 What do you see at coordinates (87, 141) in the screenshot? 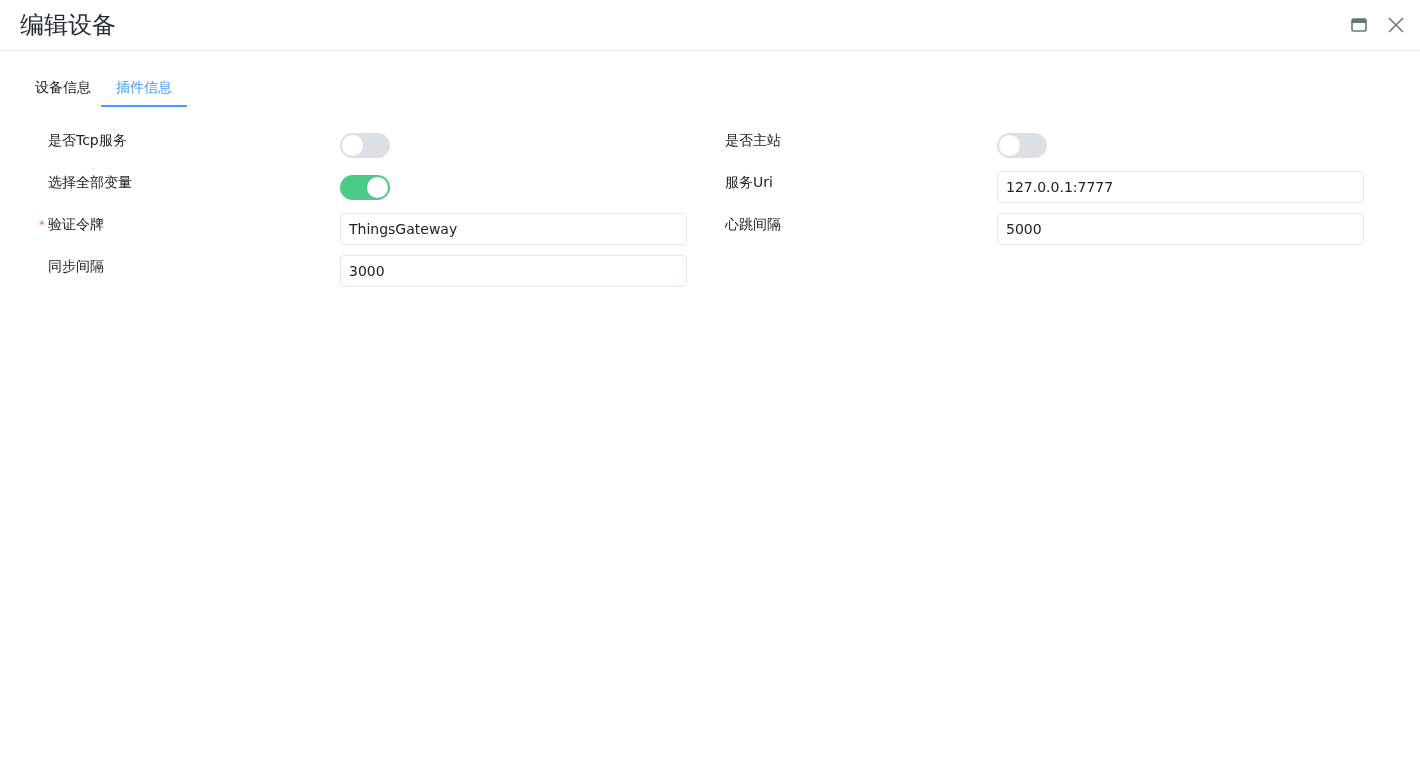
I see `field-label: 是否Tcp服务` at bounding box center [87, 141].